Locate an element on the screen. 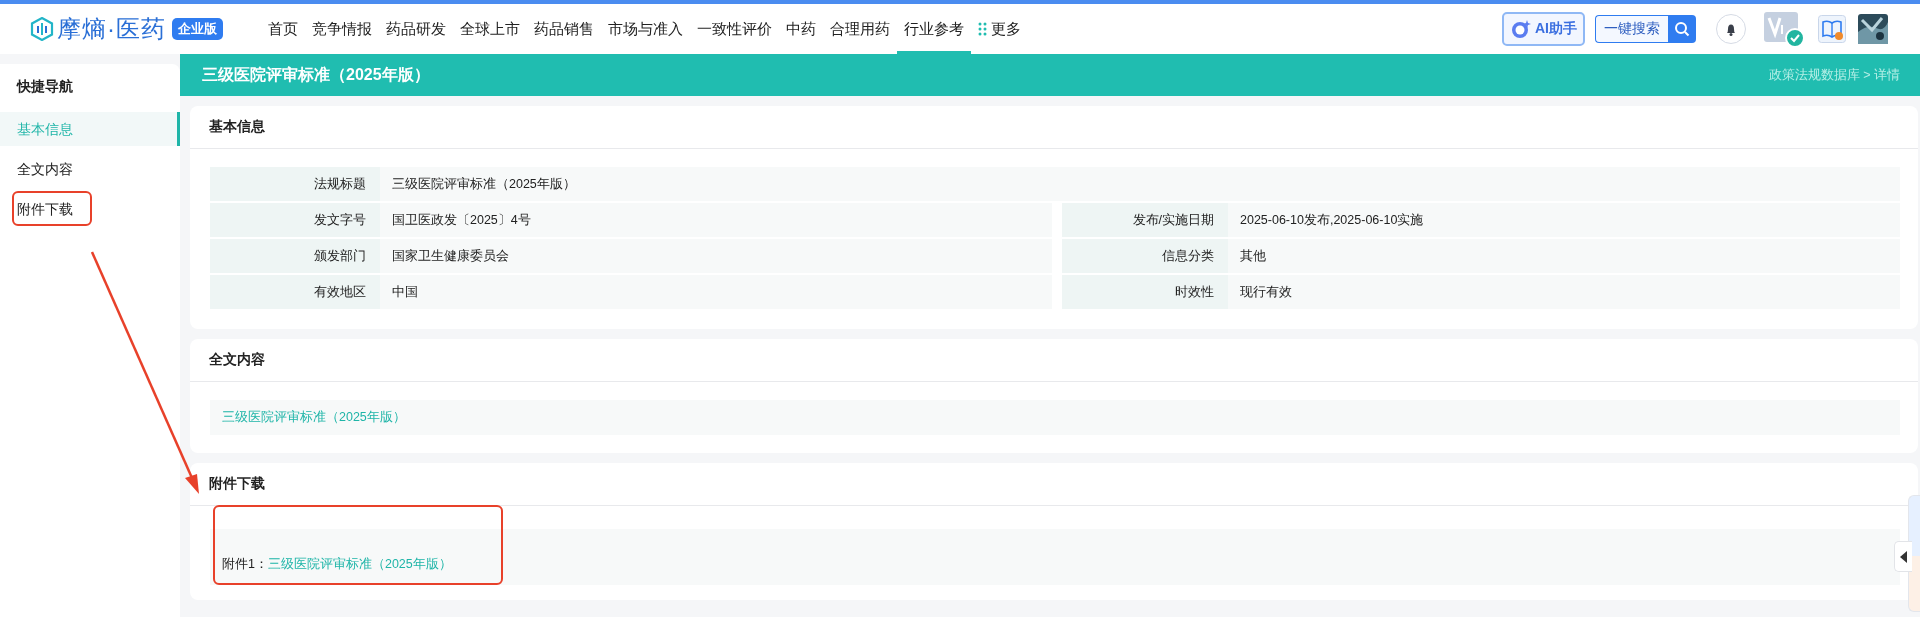 The width and height of the screenshot is (1920, 617). search-icon is located at coordinates (1682, 29).